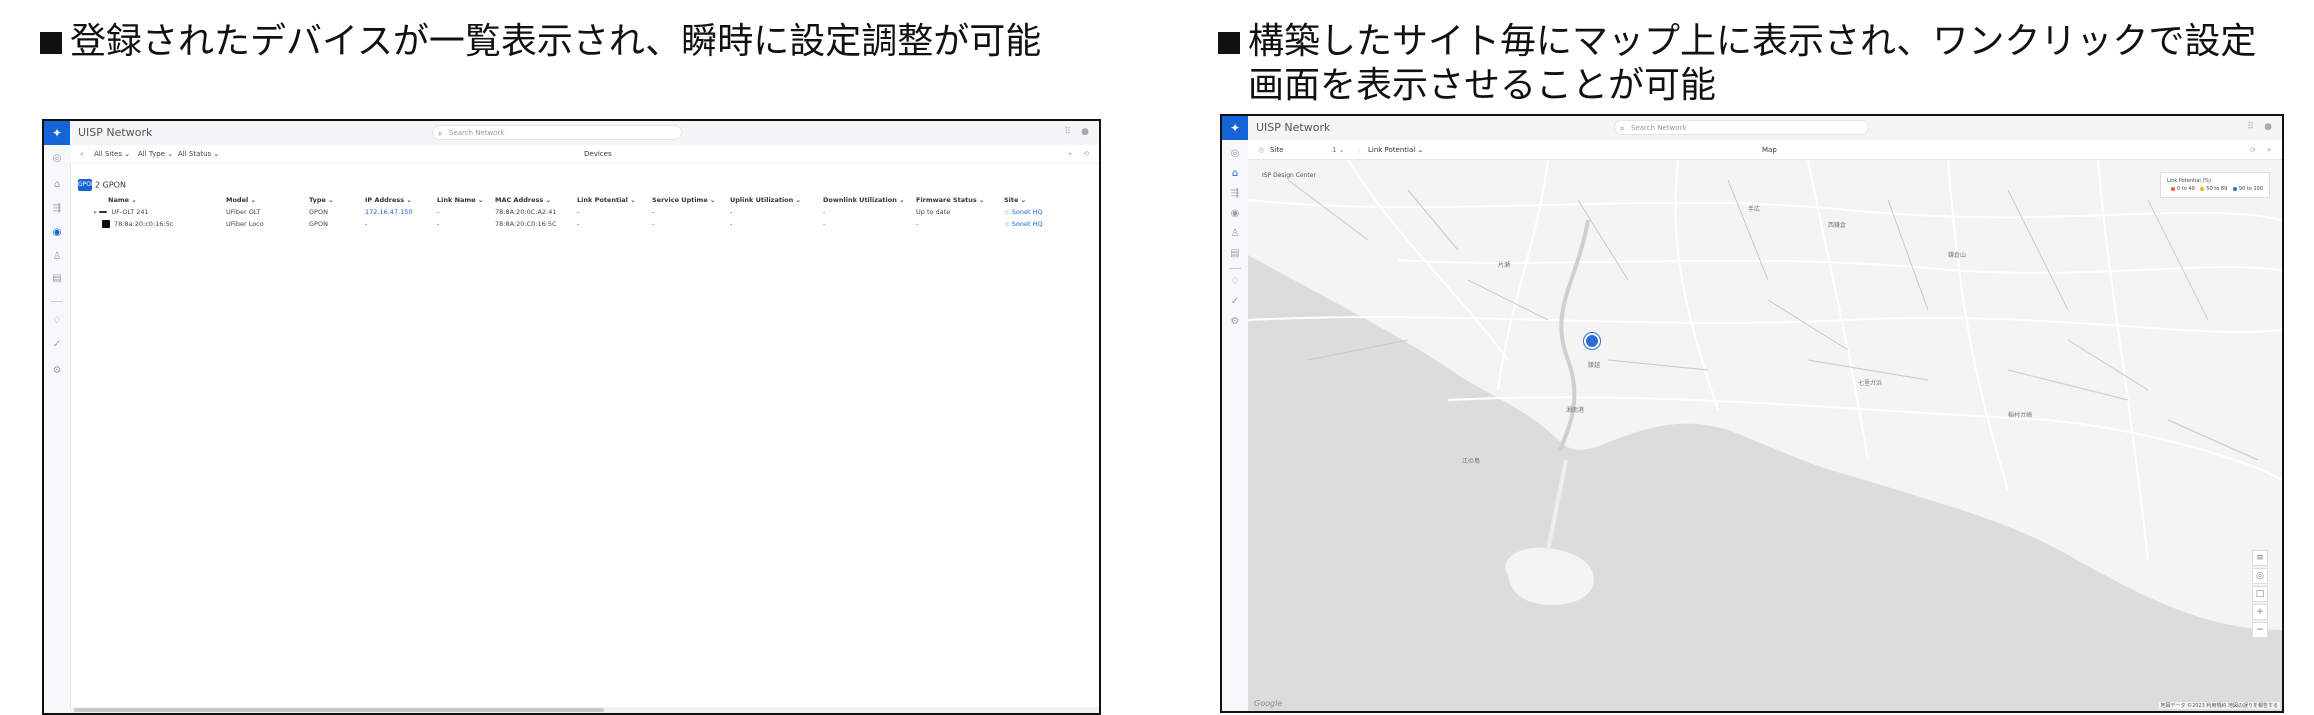 The height and width of the screenshot is (715, 2314). What do you see at coordinates (110, 185) in the screenshot?
I see `group-label: 2 GPON` at bounding box center [110, 185].